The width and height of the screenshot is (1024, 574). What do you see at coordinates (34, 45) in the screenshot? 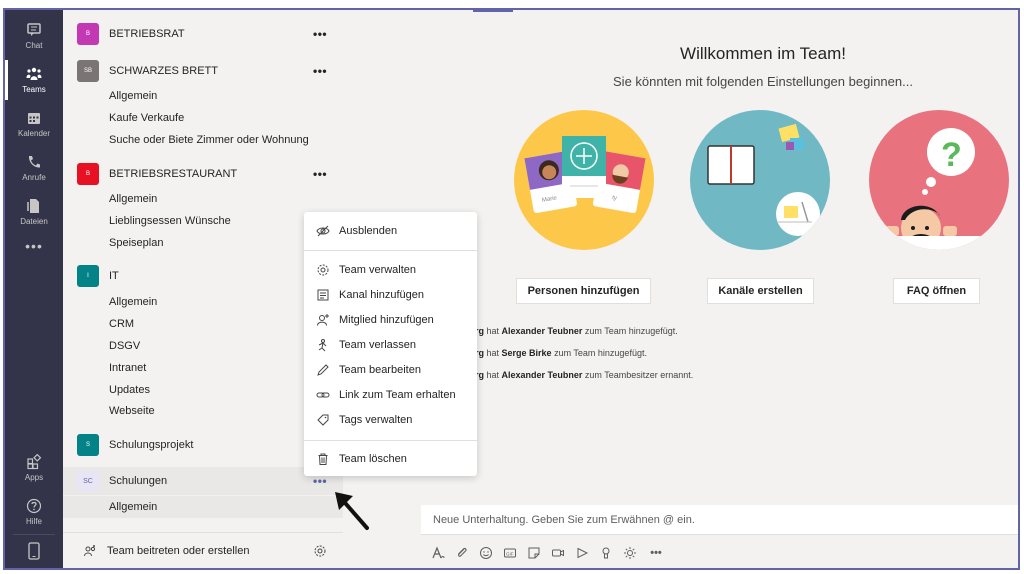
I see `rail-label: Chat` at bounding box center [34, 45].